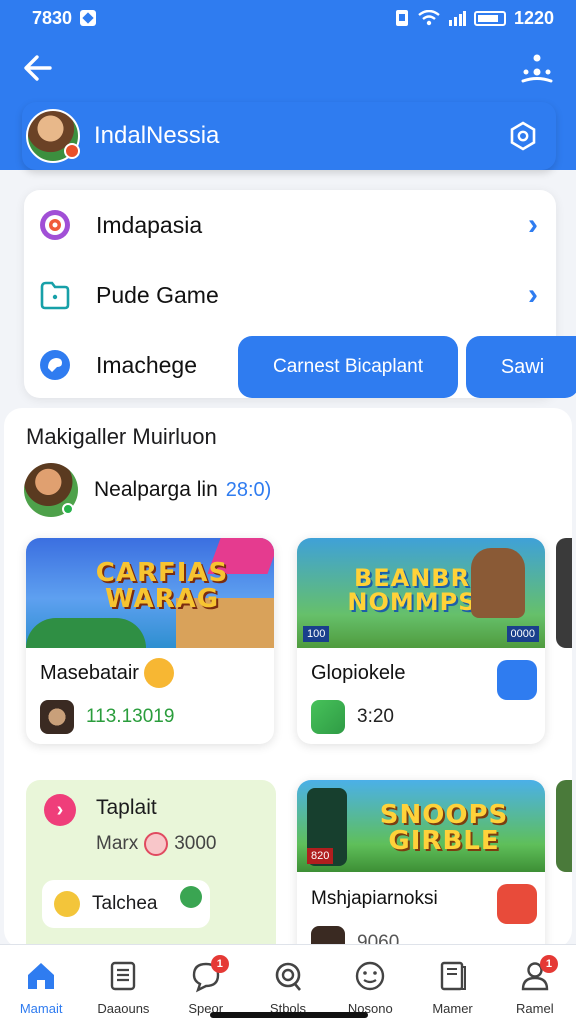 The image size is (576, 1024). Describe the element at coordinates (123, 976) in the screenshot. I see `document-icon` at that location.